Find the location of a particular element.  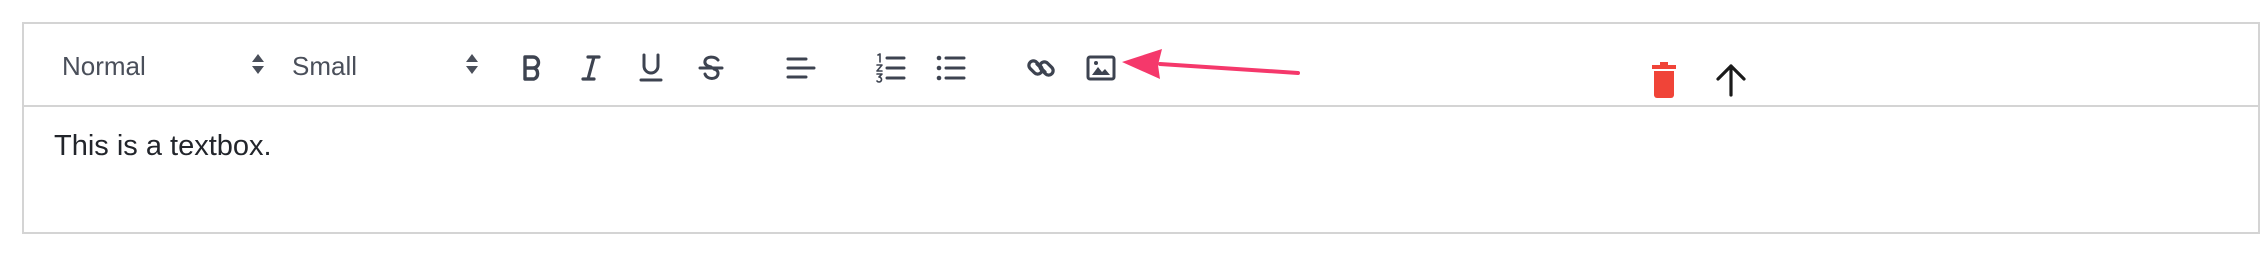

font-picker: Normal is located at coordinates (163, 66).